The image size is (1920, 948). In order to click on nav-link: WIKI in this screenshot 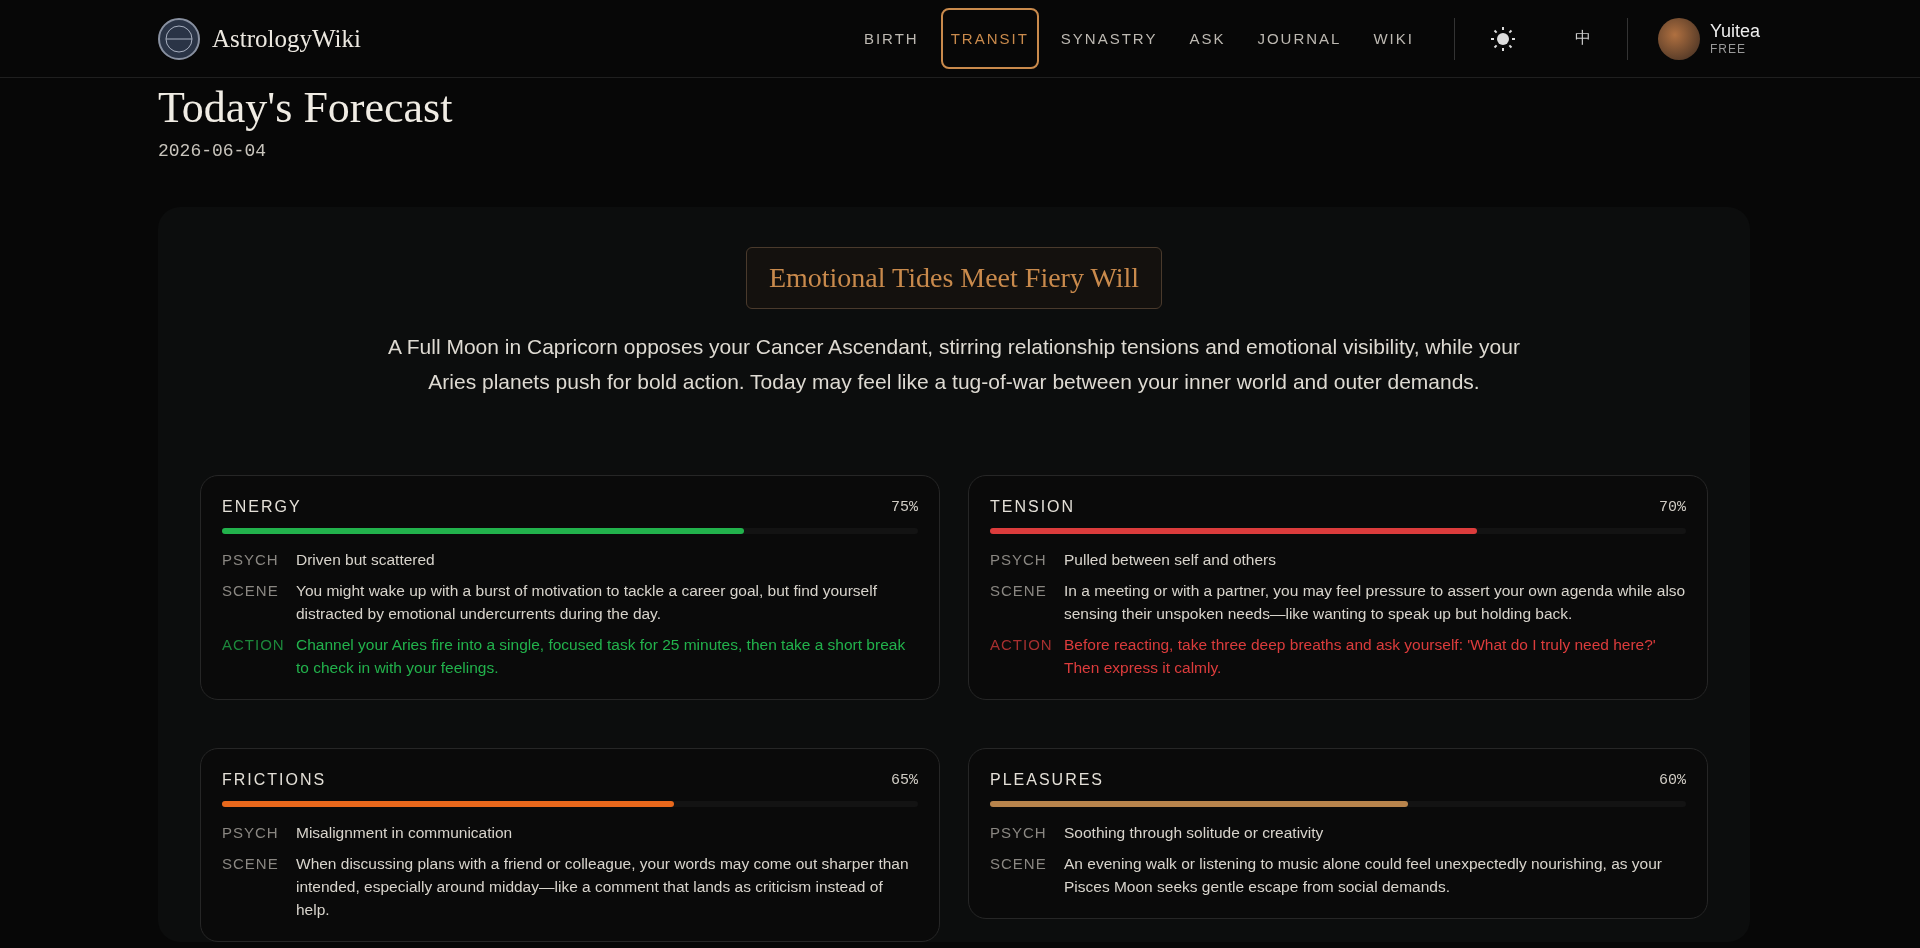, I will do `click(1393, 38)`.